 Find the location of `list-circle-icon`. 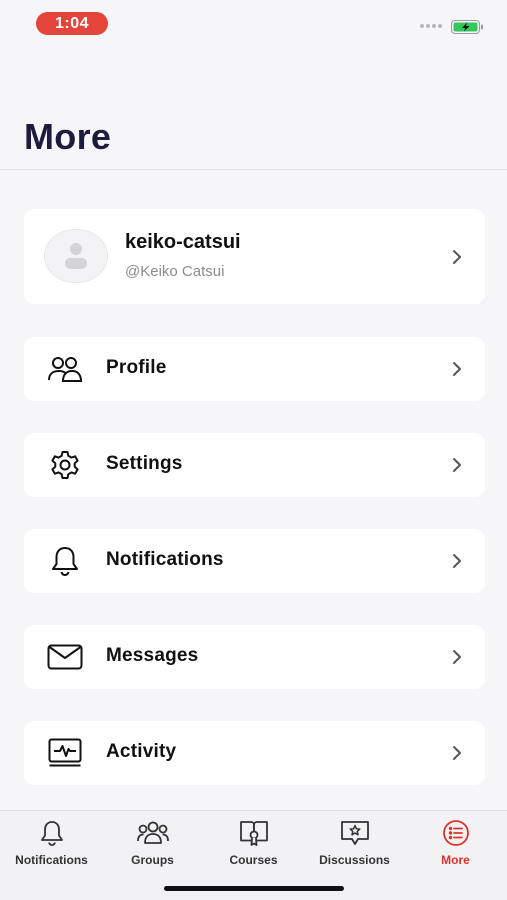

list-circle-icon is located at coordinates (455, 833).